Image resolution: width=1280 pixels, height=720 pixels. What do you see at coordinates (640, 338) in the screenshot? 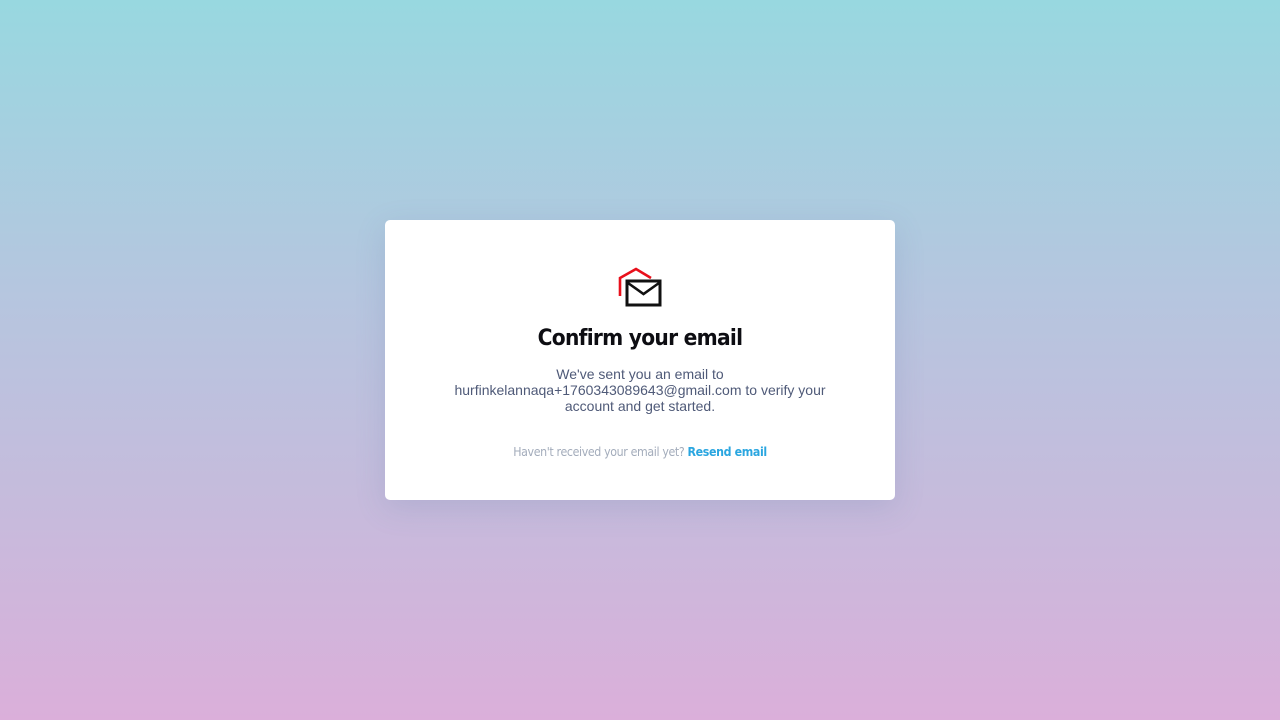
I see `page-title: Confirm your email` at bounding box center [640, 338].